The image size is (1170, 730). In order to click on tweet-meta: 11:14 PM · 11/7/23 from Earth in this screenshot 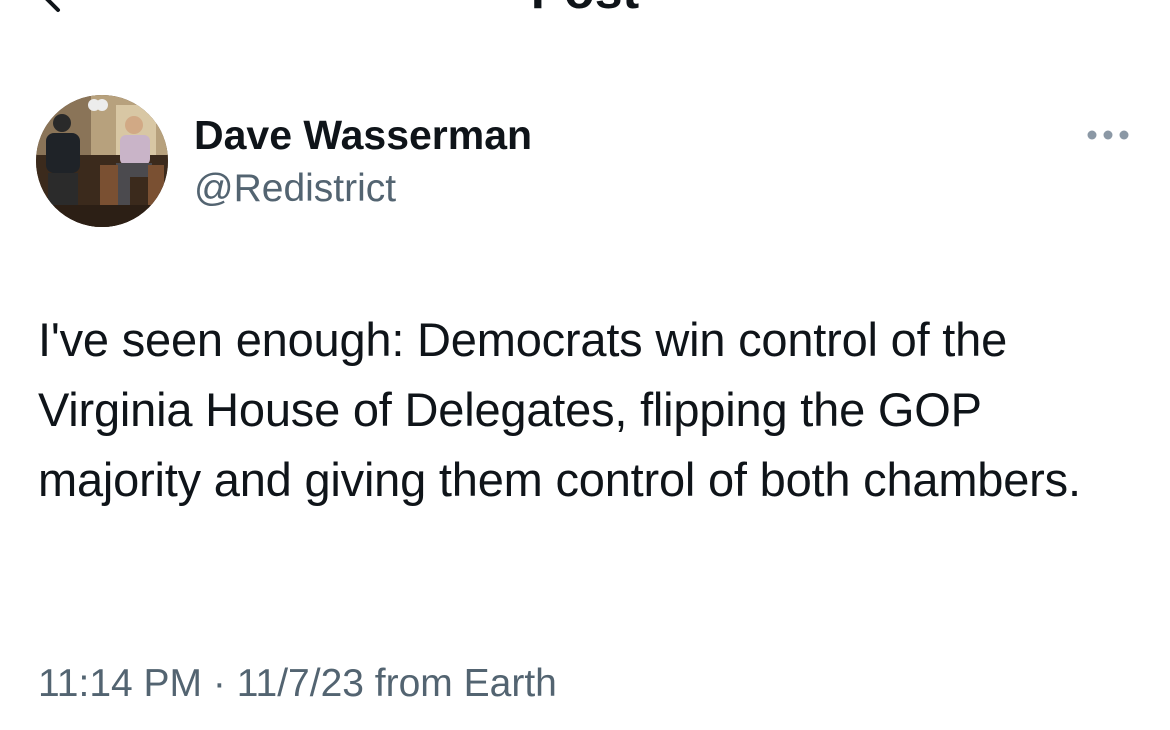, I will do `click(297, 684)`.